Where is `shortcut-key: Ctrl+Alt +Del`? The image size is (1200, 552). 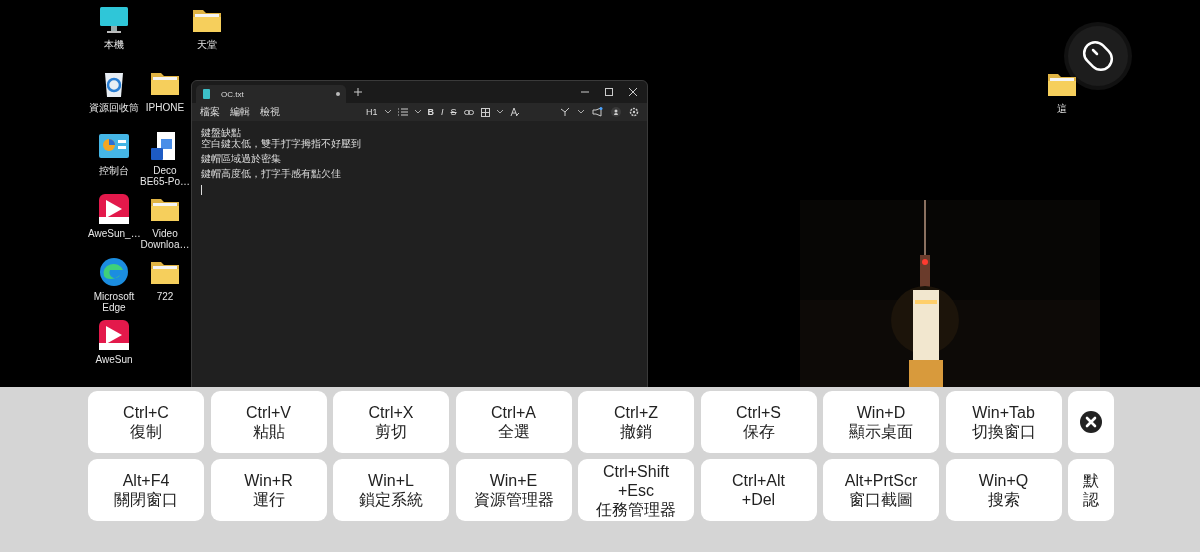
shortcut-key: Ctrl+Alt +Del is located at coordinates (758, 490).